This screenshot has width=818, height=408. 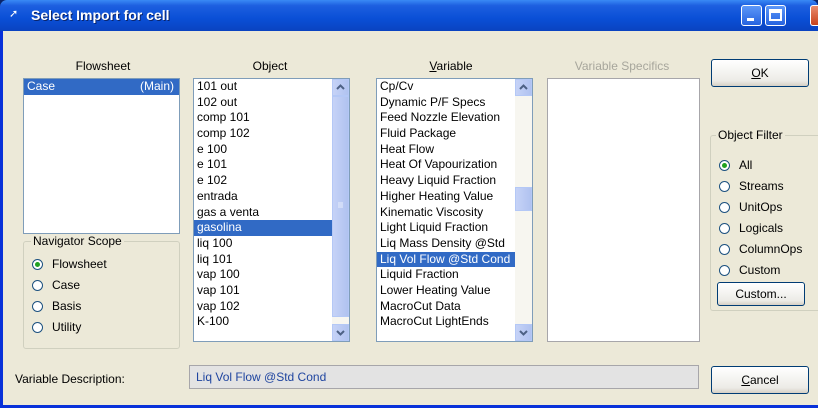 I want to click on list-item: liq 101, so click(x=271, y=260).